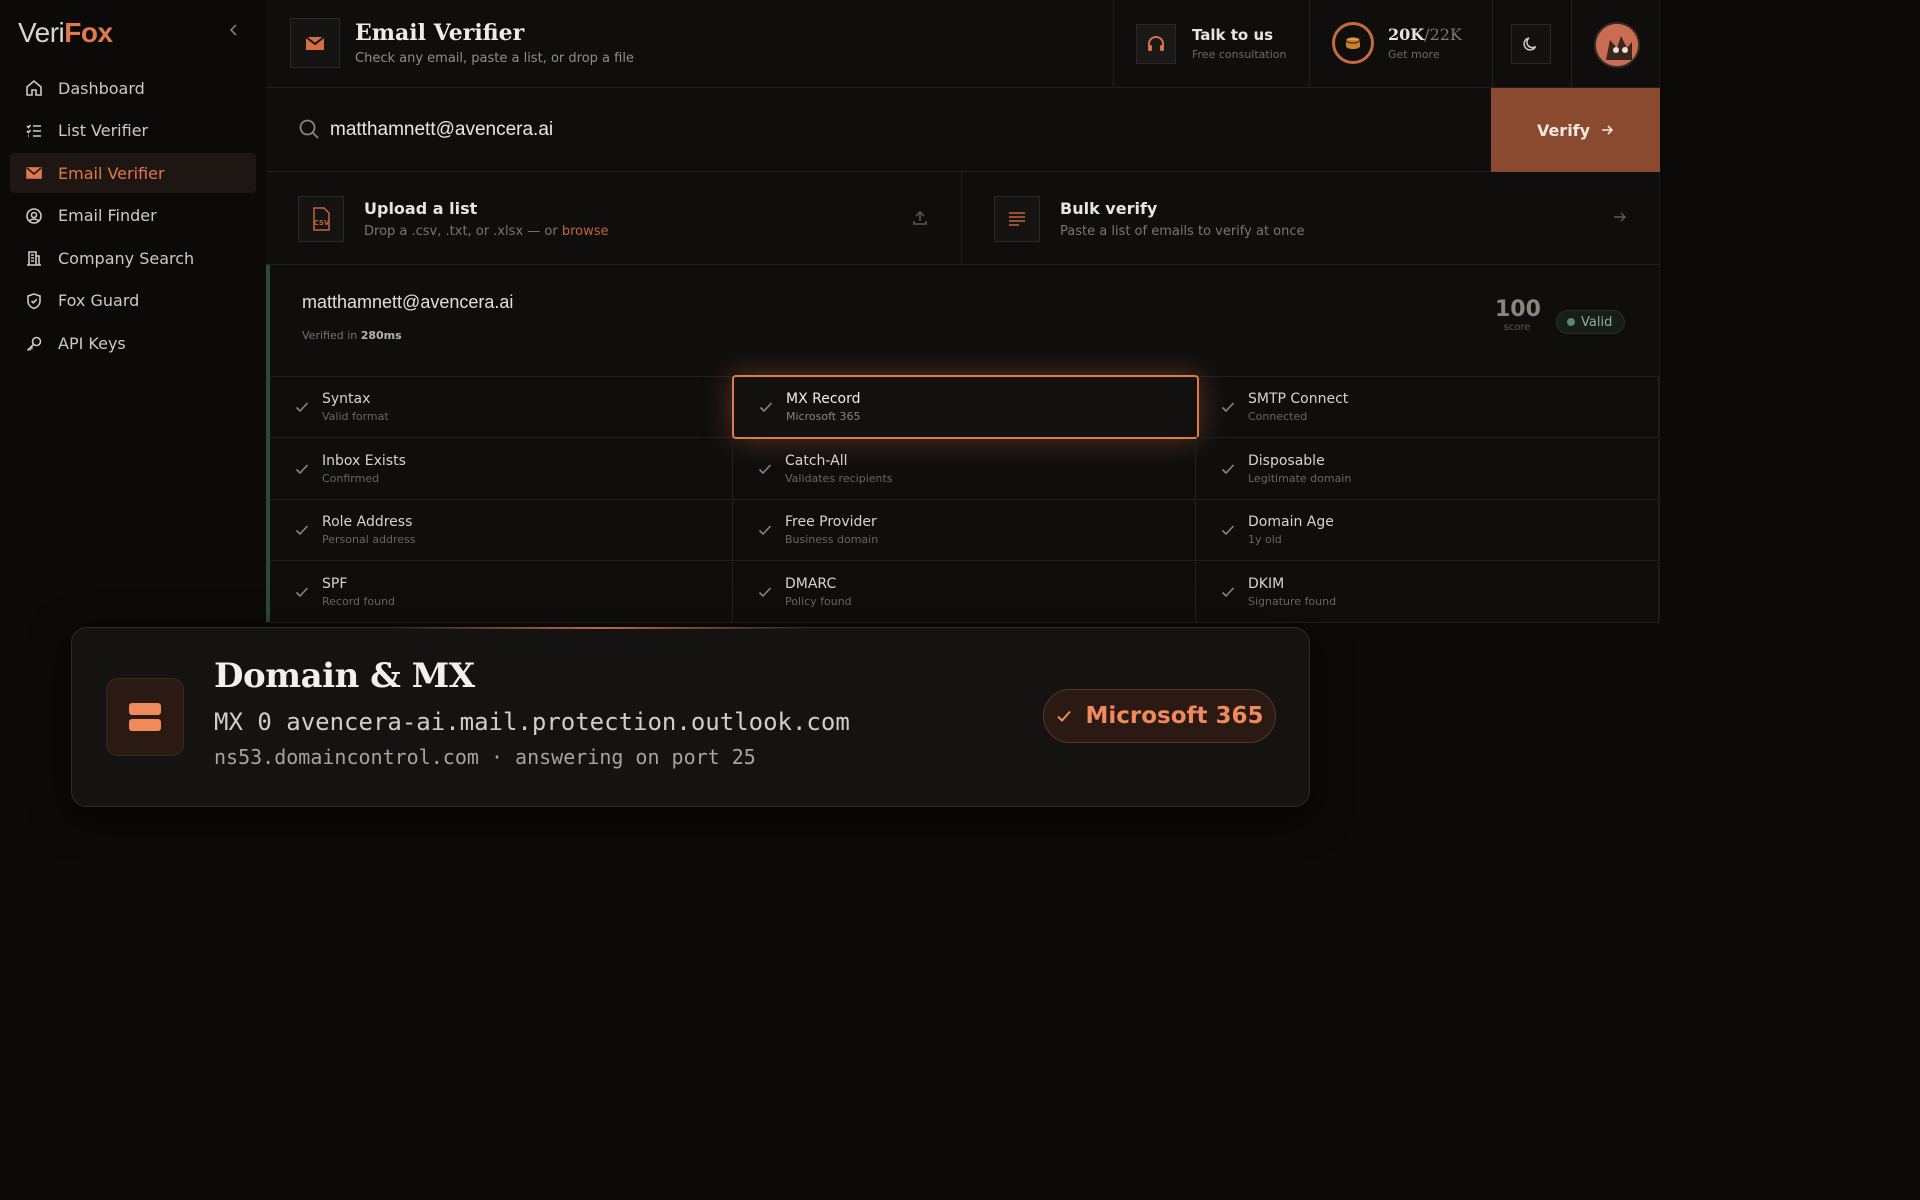 This screenshot has width=1920, height=1200. What do you see at coordinates (1159, 716) in the screenshot?
I see `provider-badge: Microsoft 365` at bounding box center [1159, 716].